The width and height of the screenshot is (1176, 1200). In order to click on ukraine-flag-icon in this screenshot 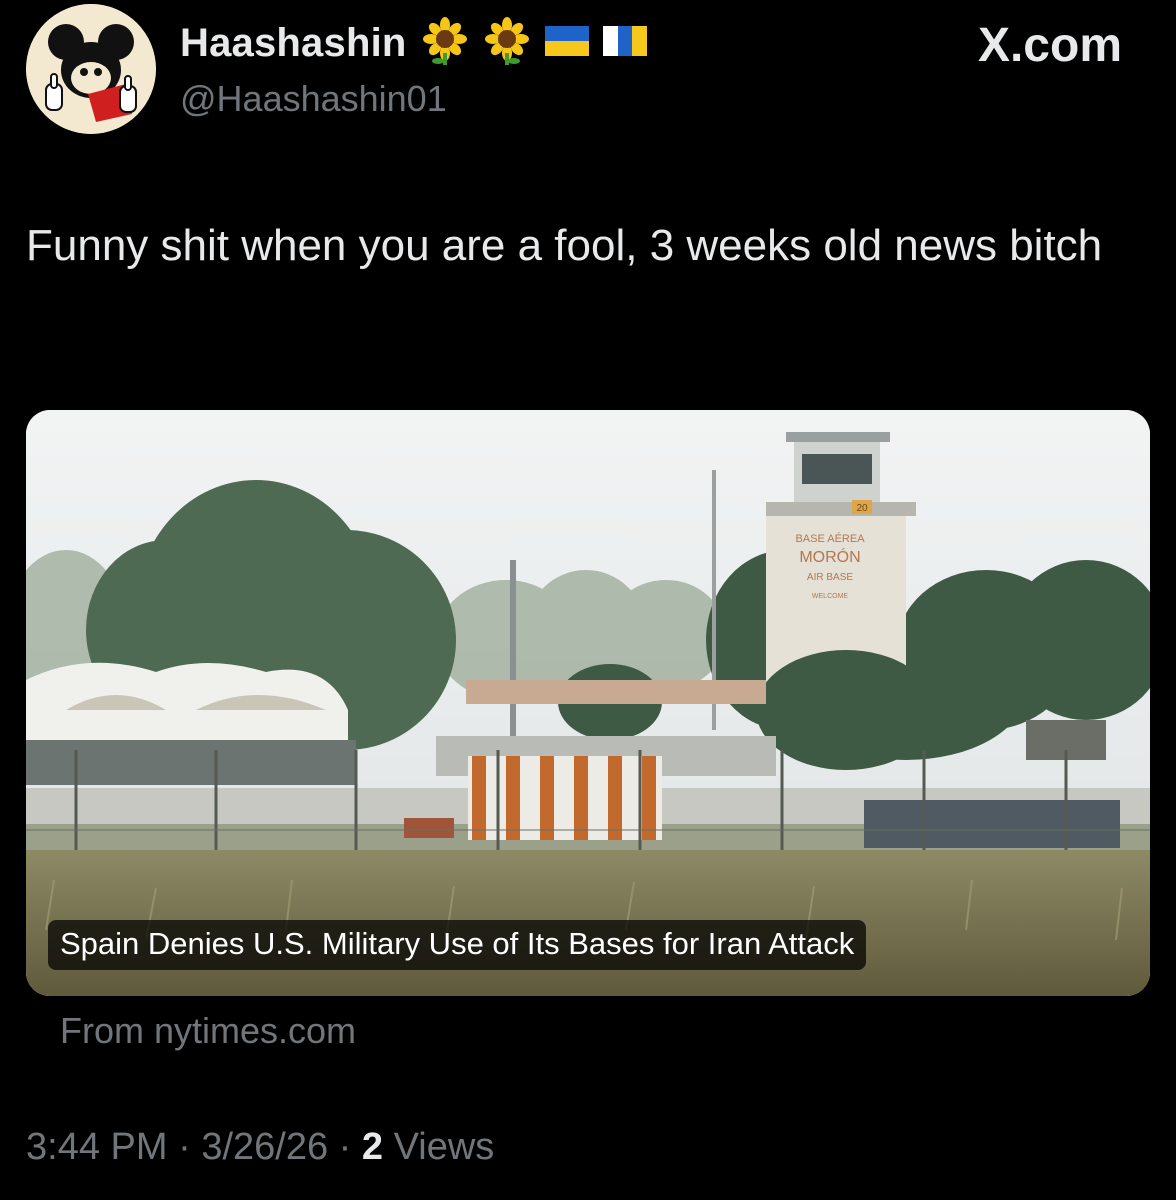, I will do `click(566, 43)`.